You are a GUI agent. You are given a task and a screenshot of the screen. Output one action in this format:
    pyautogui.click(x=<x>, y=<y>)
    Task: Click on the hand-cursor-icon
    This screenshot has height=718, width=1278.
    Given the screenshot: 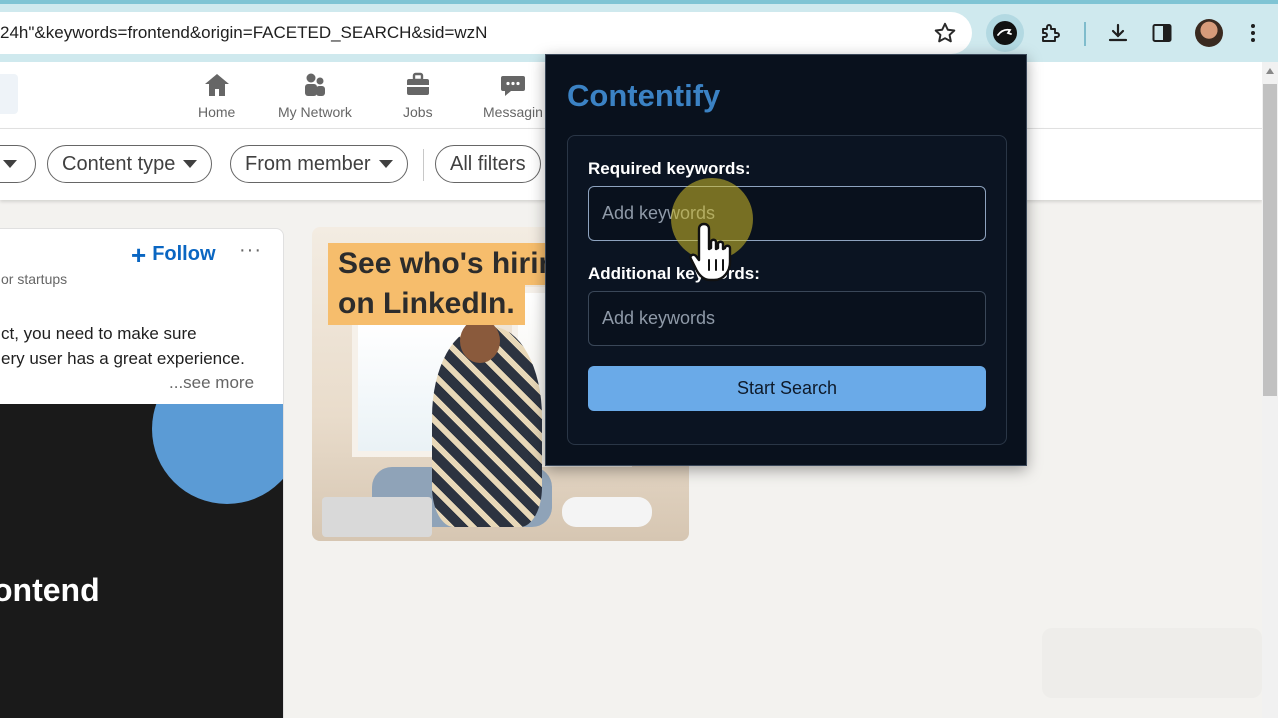 What is the action you would take?
    pyautogui.click(x=710, y=252)
    